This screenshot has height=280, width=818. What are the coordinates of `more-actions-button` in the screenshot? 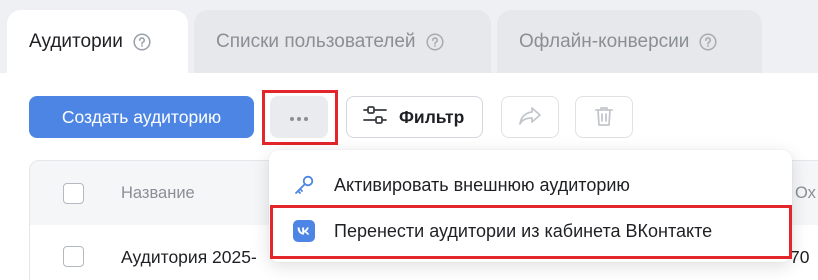 It's located at (299, 117).